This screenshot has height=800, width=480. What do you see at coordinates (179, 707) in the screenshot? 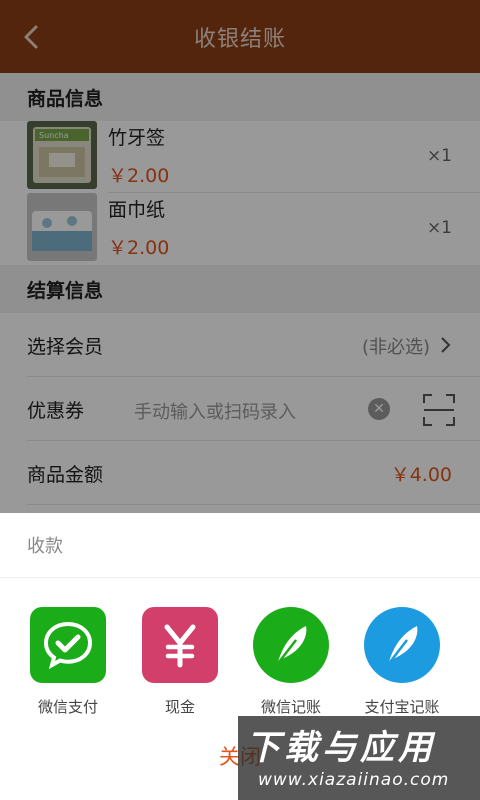
I see `option-label: 现金` at bounding box center [179, 707].